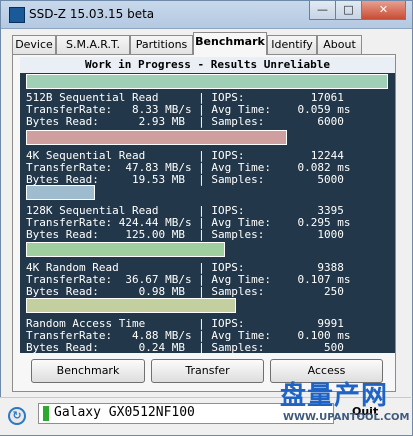 The height and width of the screenshot is (436, 413). Describe the element at coordinates (156, 137) in the screenshot. I see `result-bar-4k-seq` at that location.